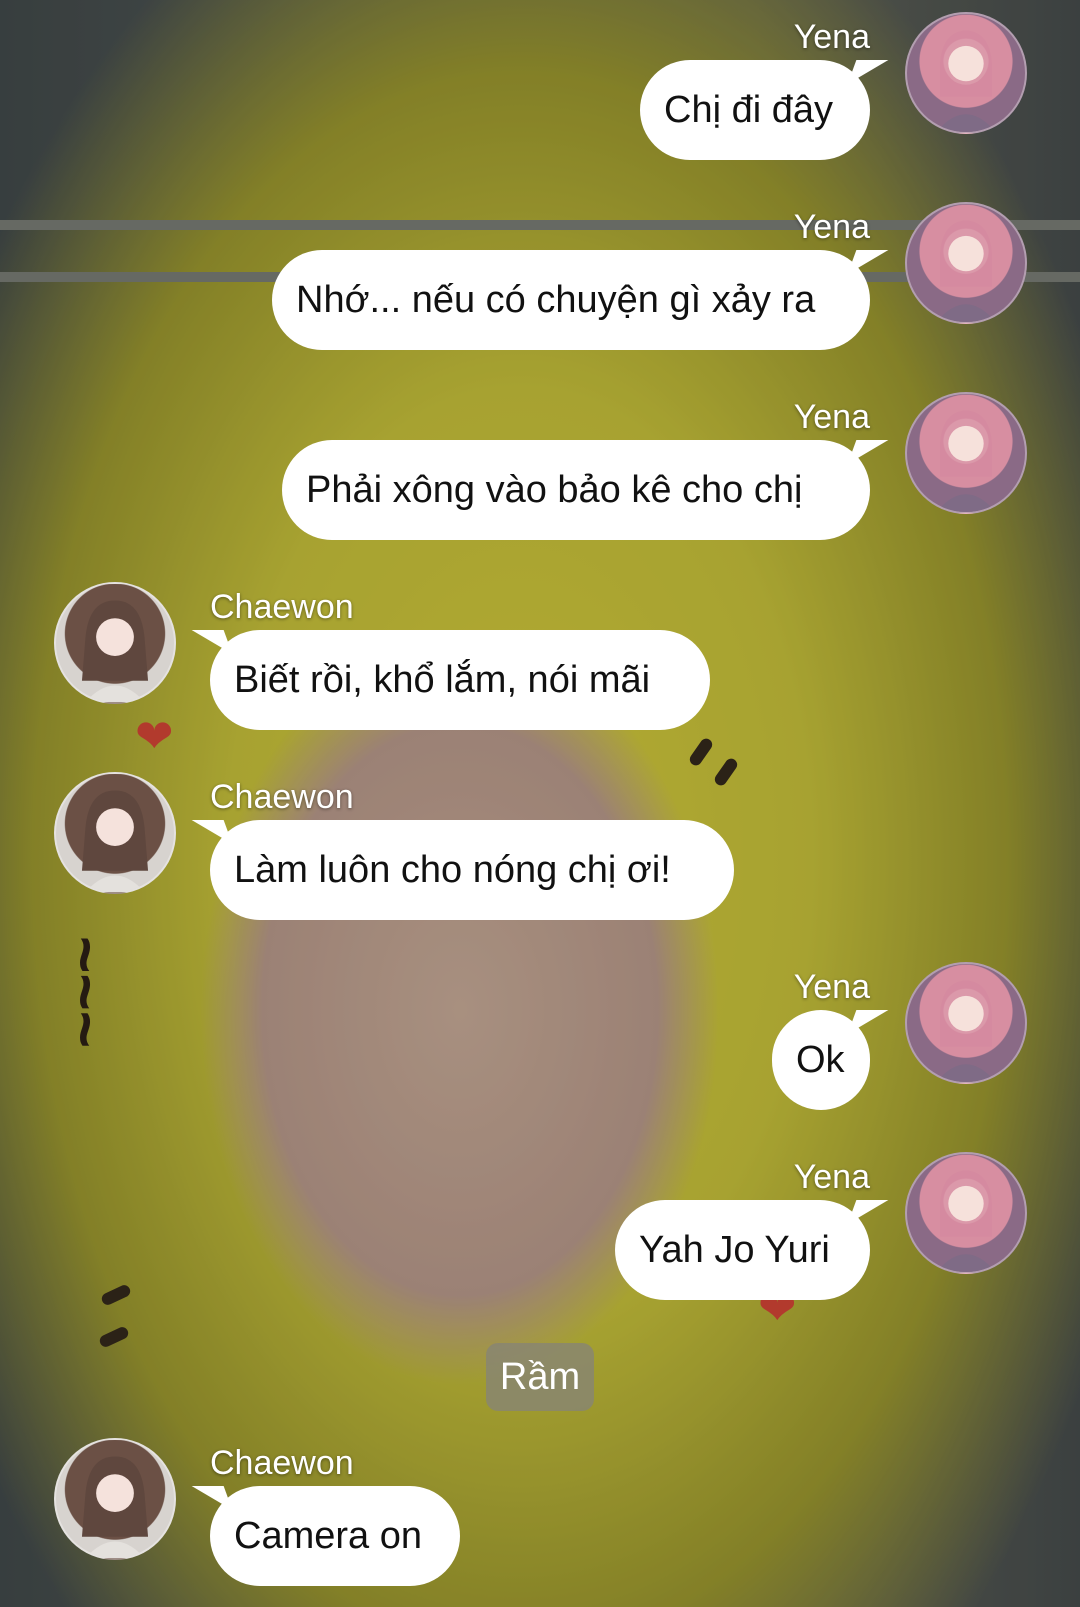 The height and width of the screenshot is (1607, 1080). I want to click on message-bubble: Chị đi đây, so click(755, 110).